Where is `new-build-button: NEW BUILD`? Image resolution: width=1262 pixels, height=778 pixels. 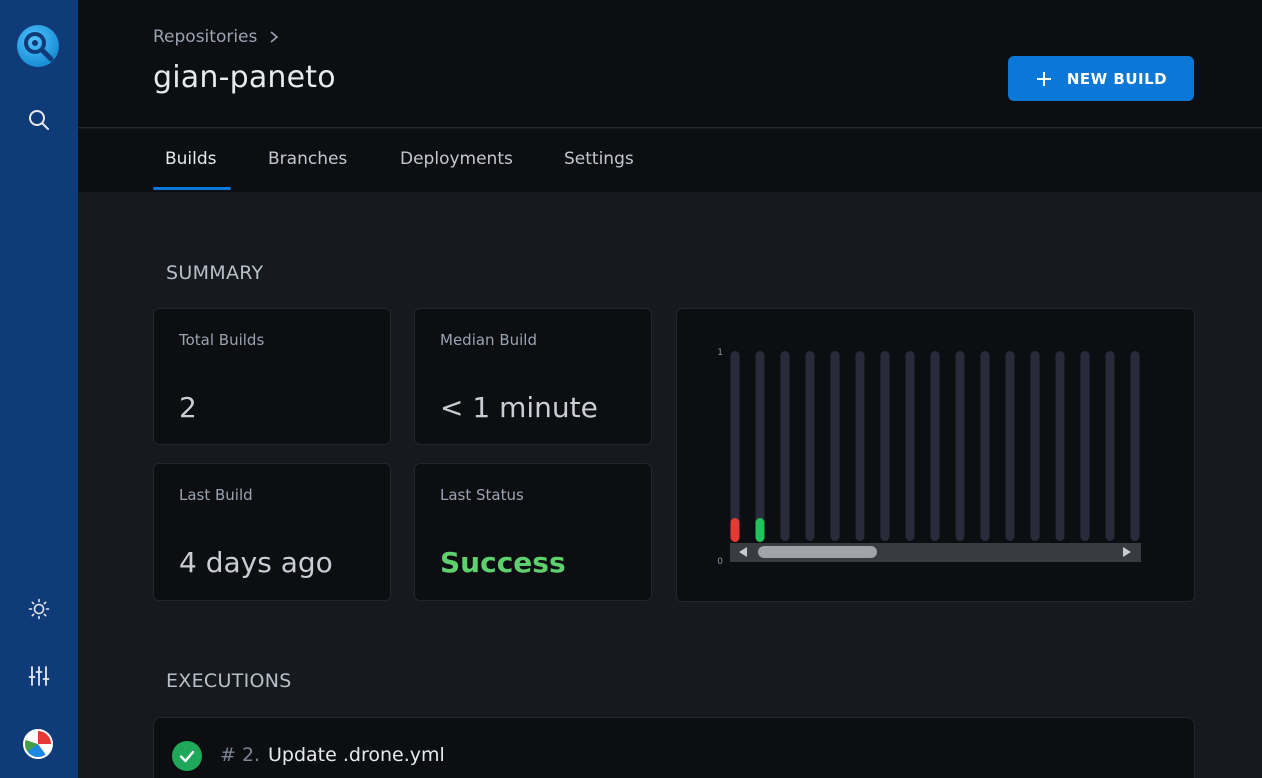
new-build-button: NEW BUILD is located at coordinates (1101, 78).